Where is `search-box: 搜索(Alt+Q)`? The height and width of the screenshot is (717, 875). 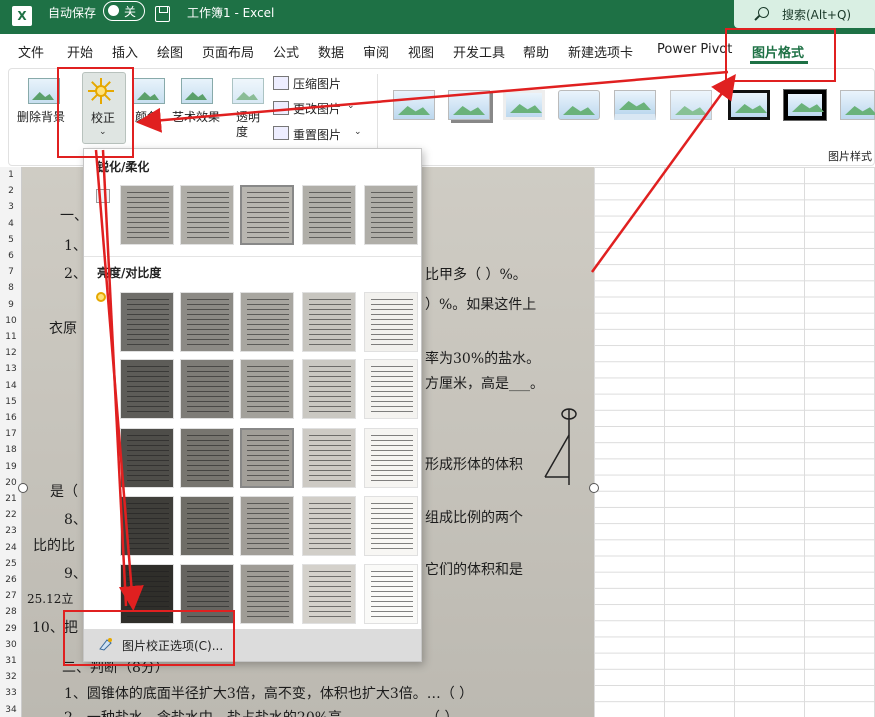 search-box: 搜索(Alt+Q) is located at coordinates (804, 14).